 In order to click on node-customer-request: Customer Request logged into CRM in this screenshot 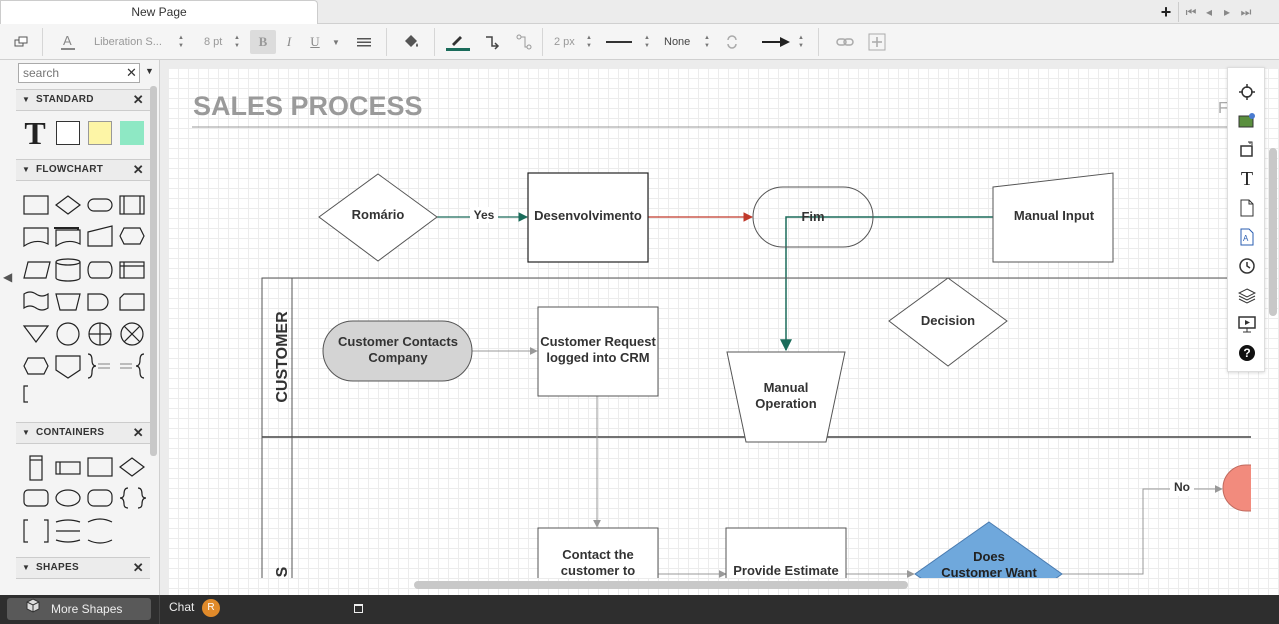, I will do `click(598, 351)`.